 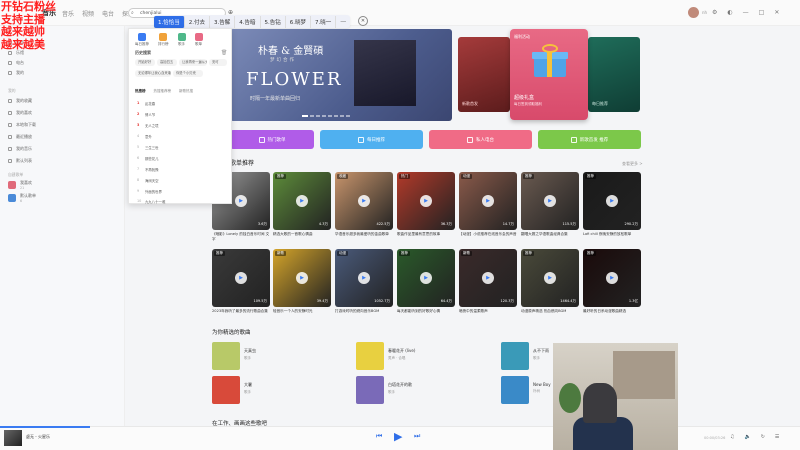 What do you see at coordinates (16, 73) in the screenshot?
I see `sidebar-item-mine: 我的` at bounding box center [16, 73].